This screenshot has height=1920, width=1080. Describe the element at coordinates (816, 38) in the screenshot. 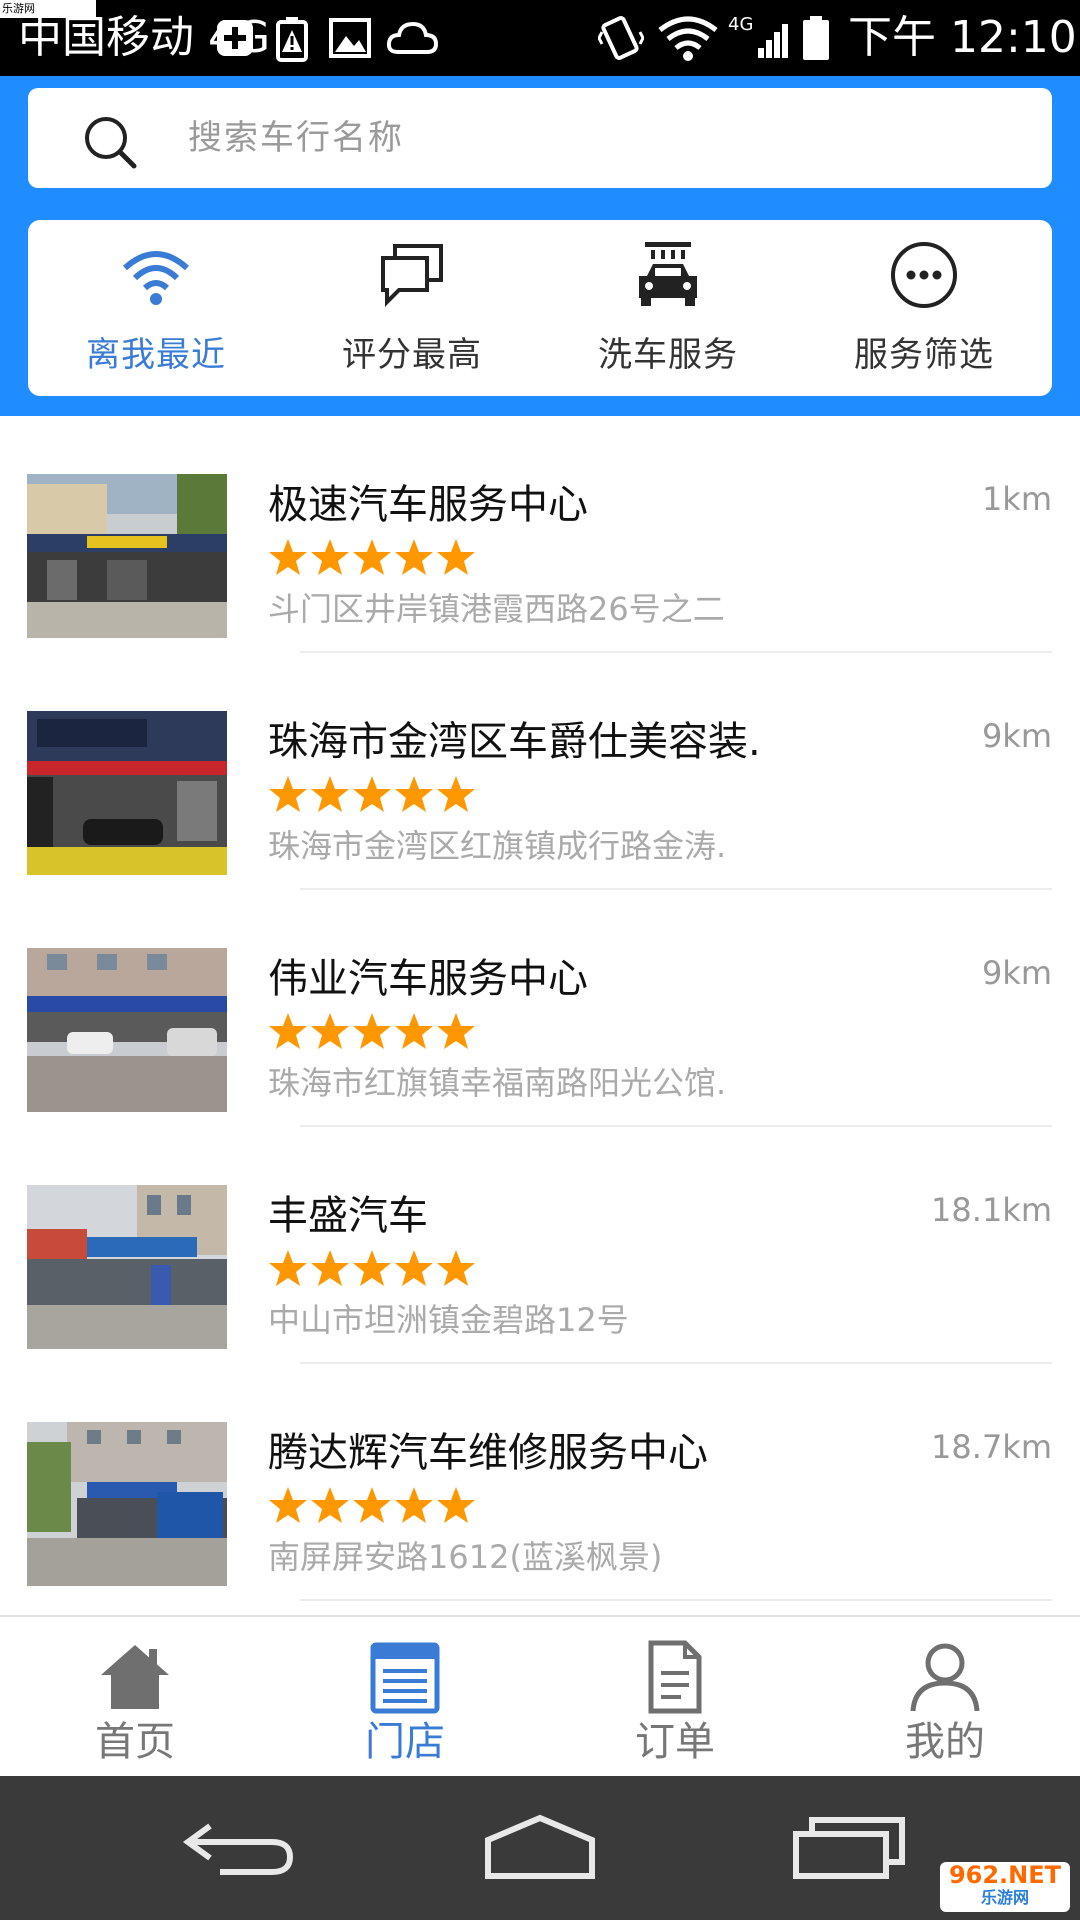

I see `battery-icon` at that location.